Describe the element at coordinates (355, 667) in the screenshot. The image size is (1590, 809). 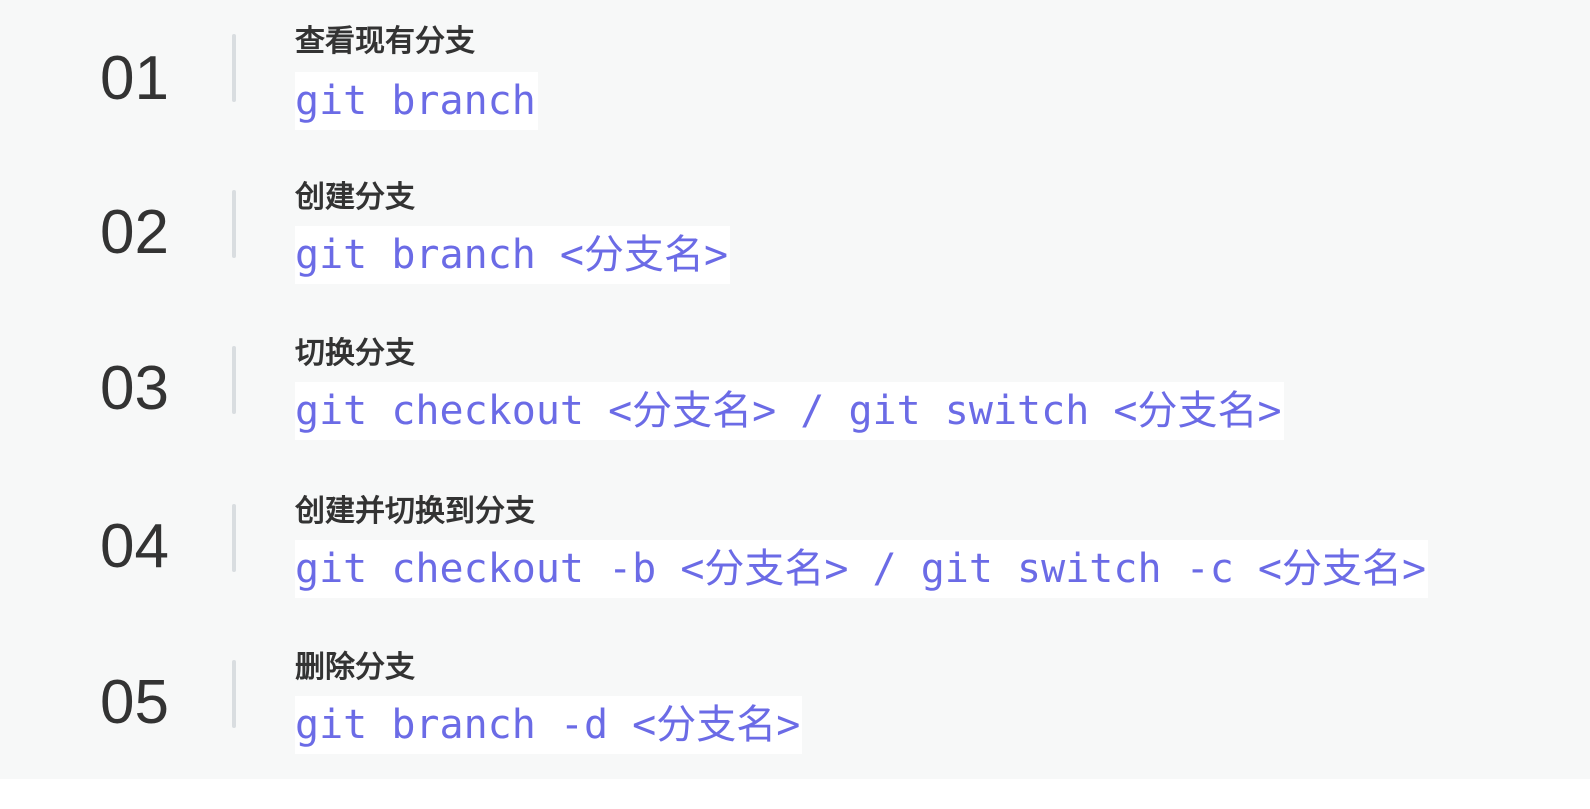
I see `step-title: 删除分支` at that location.